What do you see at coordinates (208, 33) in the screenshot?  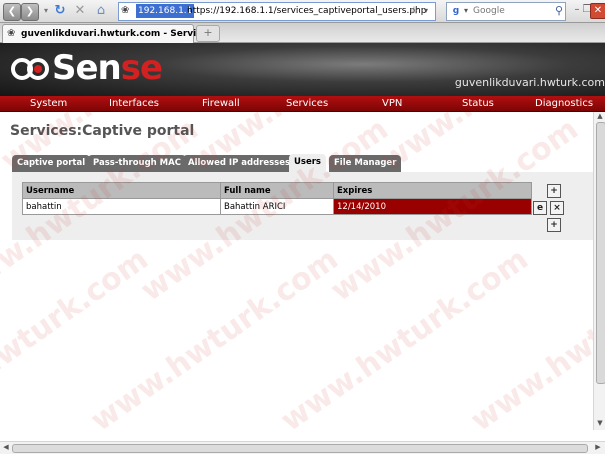 I see `new-tab-button: +` at bounding box center [208, 33].